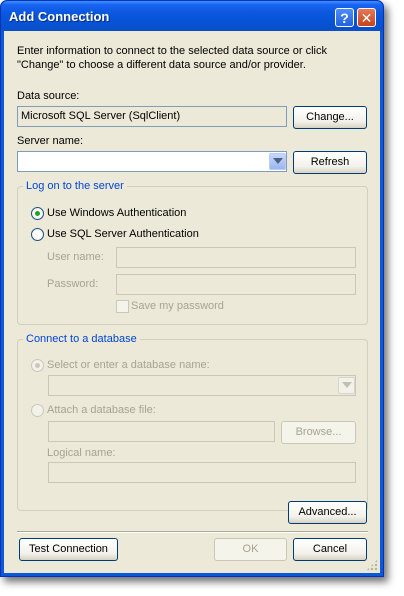  What do you see at coordinates (250, 549) in the screenshot?
I see `ok-button: OK` at bounding box center [250, 549].